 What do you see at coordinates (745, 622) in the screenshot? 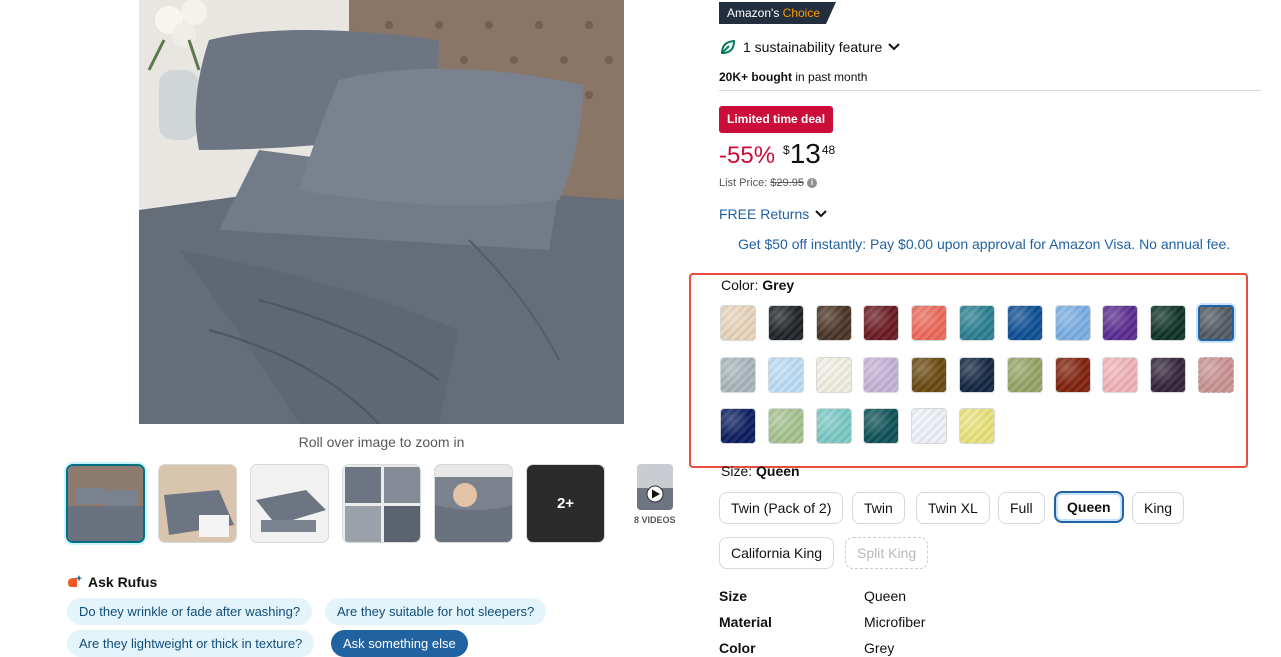
I see `spec-key-material: Material` at bounding box center [745, 622].